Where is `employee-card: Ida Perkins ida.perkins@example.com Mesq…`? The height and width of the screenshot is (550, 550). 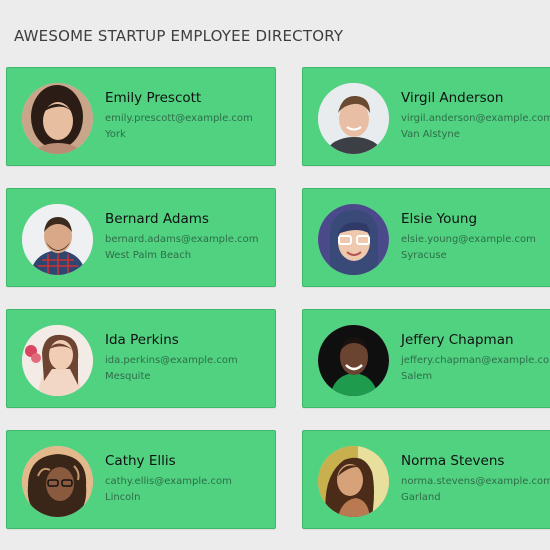 employee-card: Ida Perkins ida.perkins@example.com Mesq… is located at coordinates (141, 358).